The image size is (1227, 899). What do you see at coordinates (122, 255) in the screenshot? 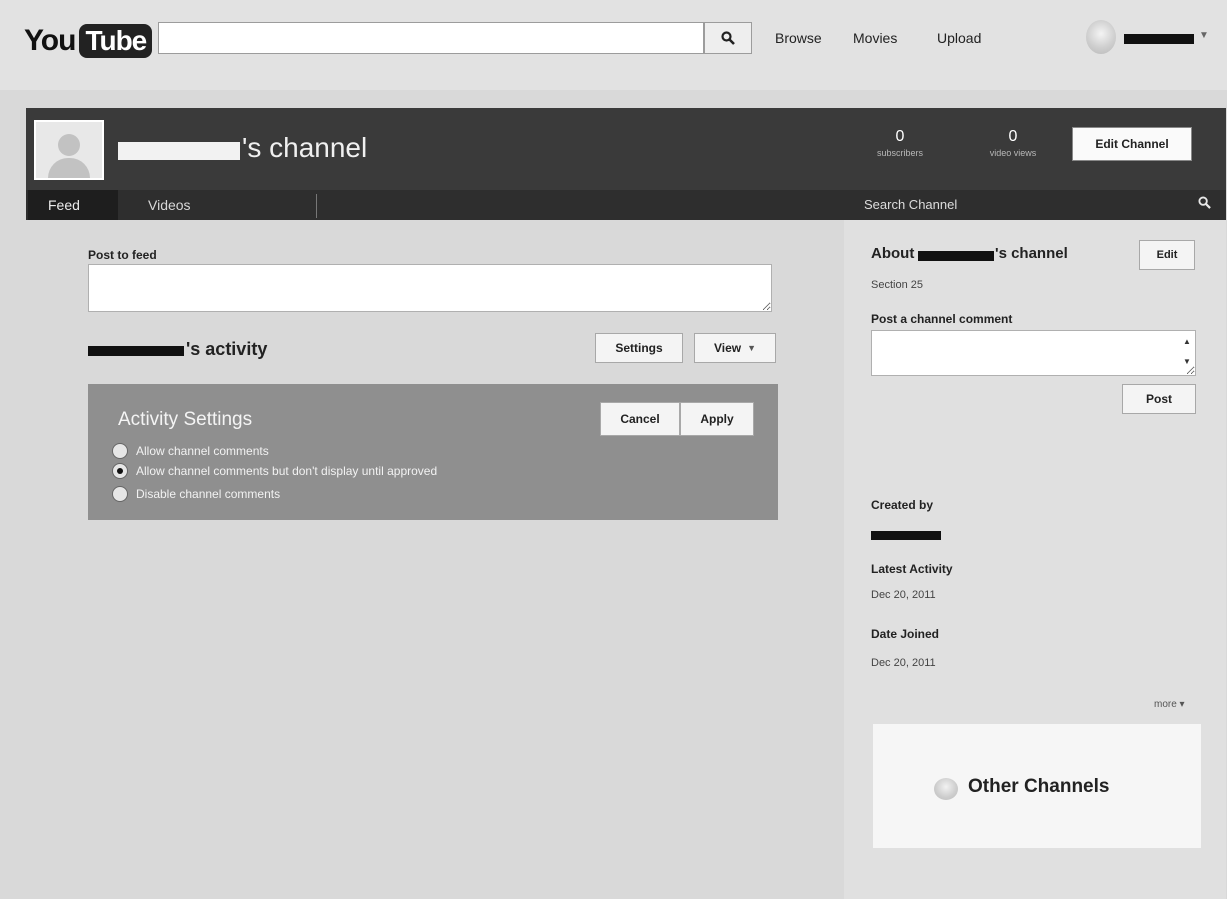
I see `post-to-feed-label: Post to feed` at bounding box center [122, 255].